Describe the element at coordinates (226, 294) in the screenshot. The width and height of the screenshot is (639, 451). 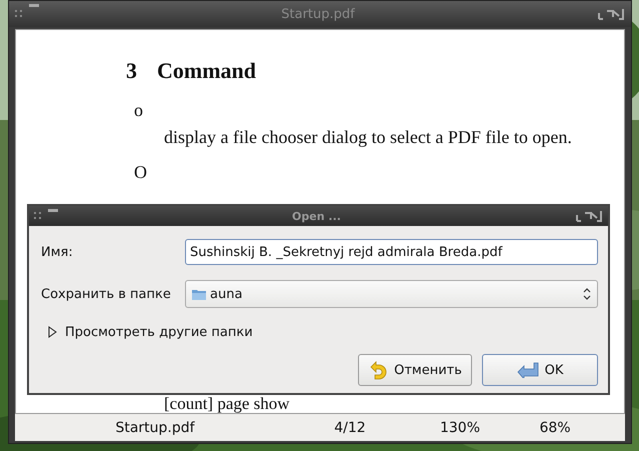
I see `folder-name: auna` at that location.